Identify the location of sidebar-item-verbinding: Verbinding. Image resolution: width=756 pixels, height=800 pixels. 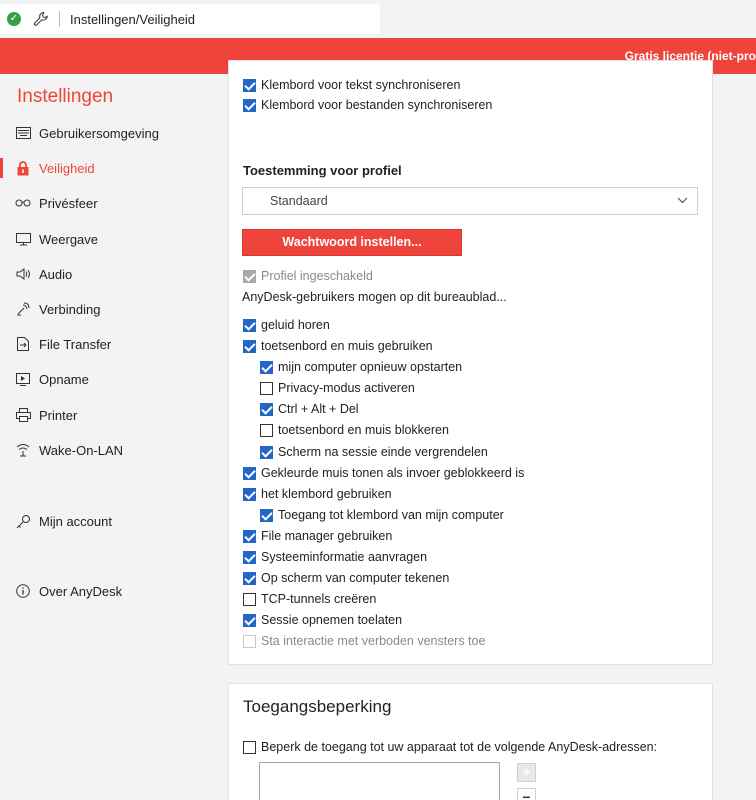
(105, 309).